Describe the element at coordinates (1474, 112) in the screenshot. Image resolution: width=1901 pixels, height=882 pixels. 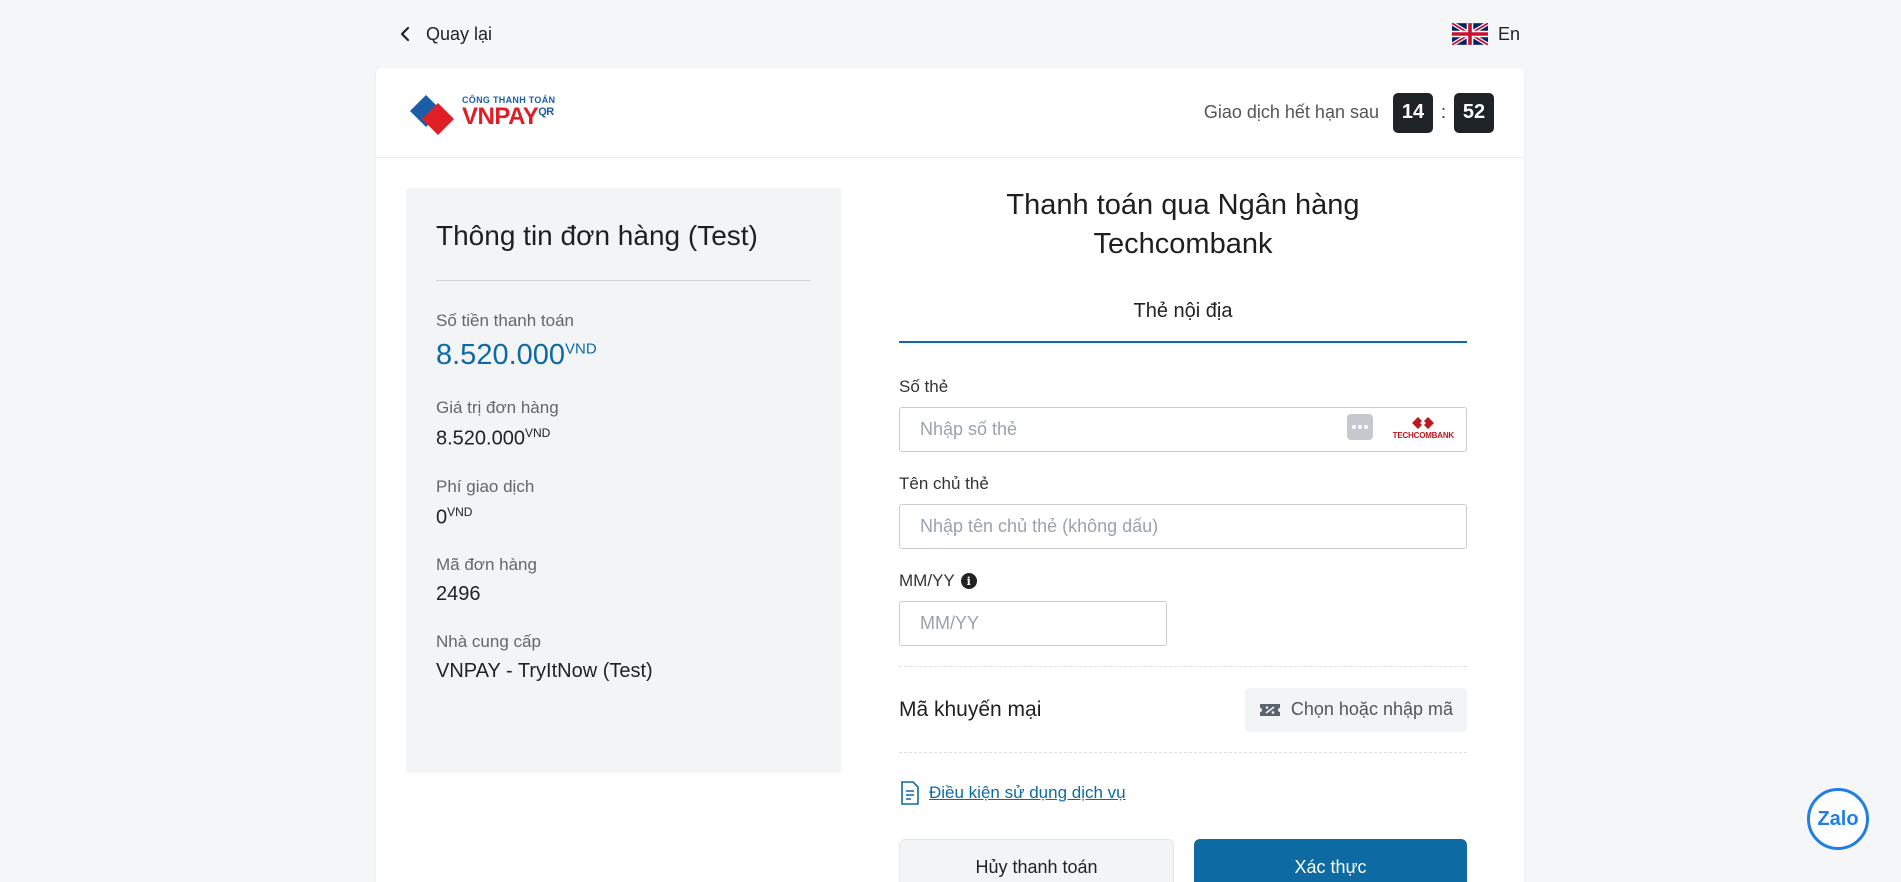
I see `timer-seconds: 52` at that location.